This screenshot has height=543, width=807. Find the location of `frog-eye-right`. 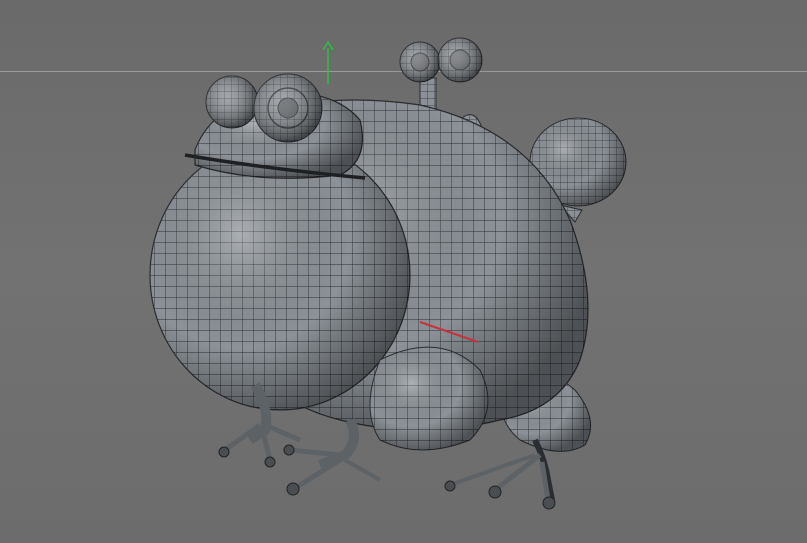

frog-eye-right is located at coordinates (288, 108).